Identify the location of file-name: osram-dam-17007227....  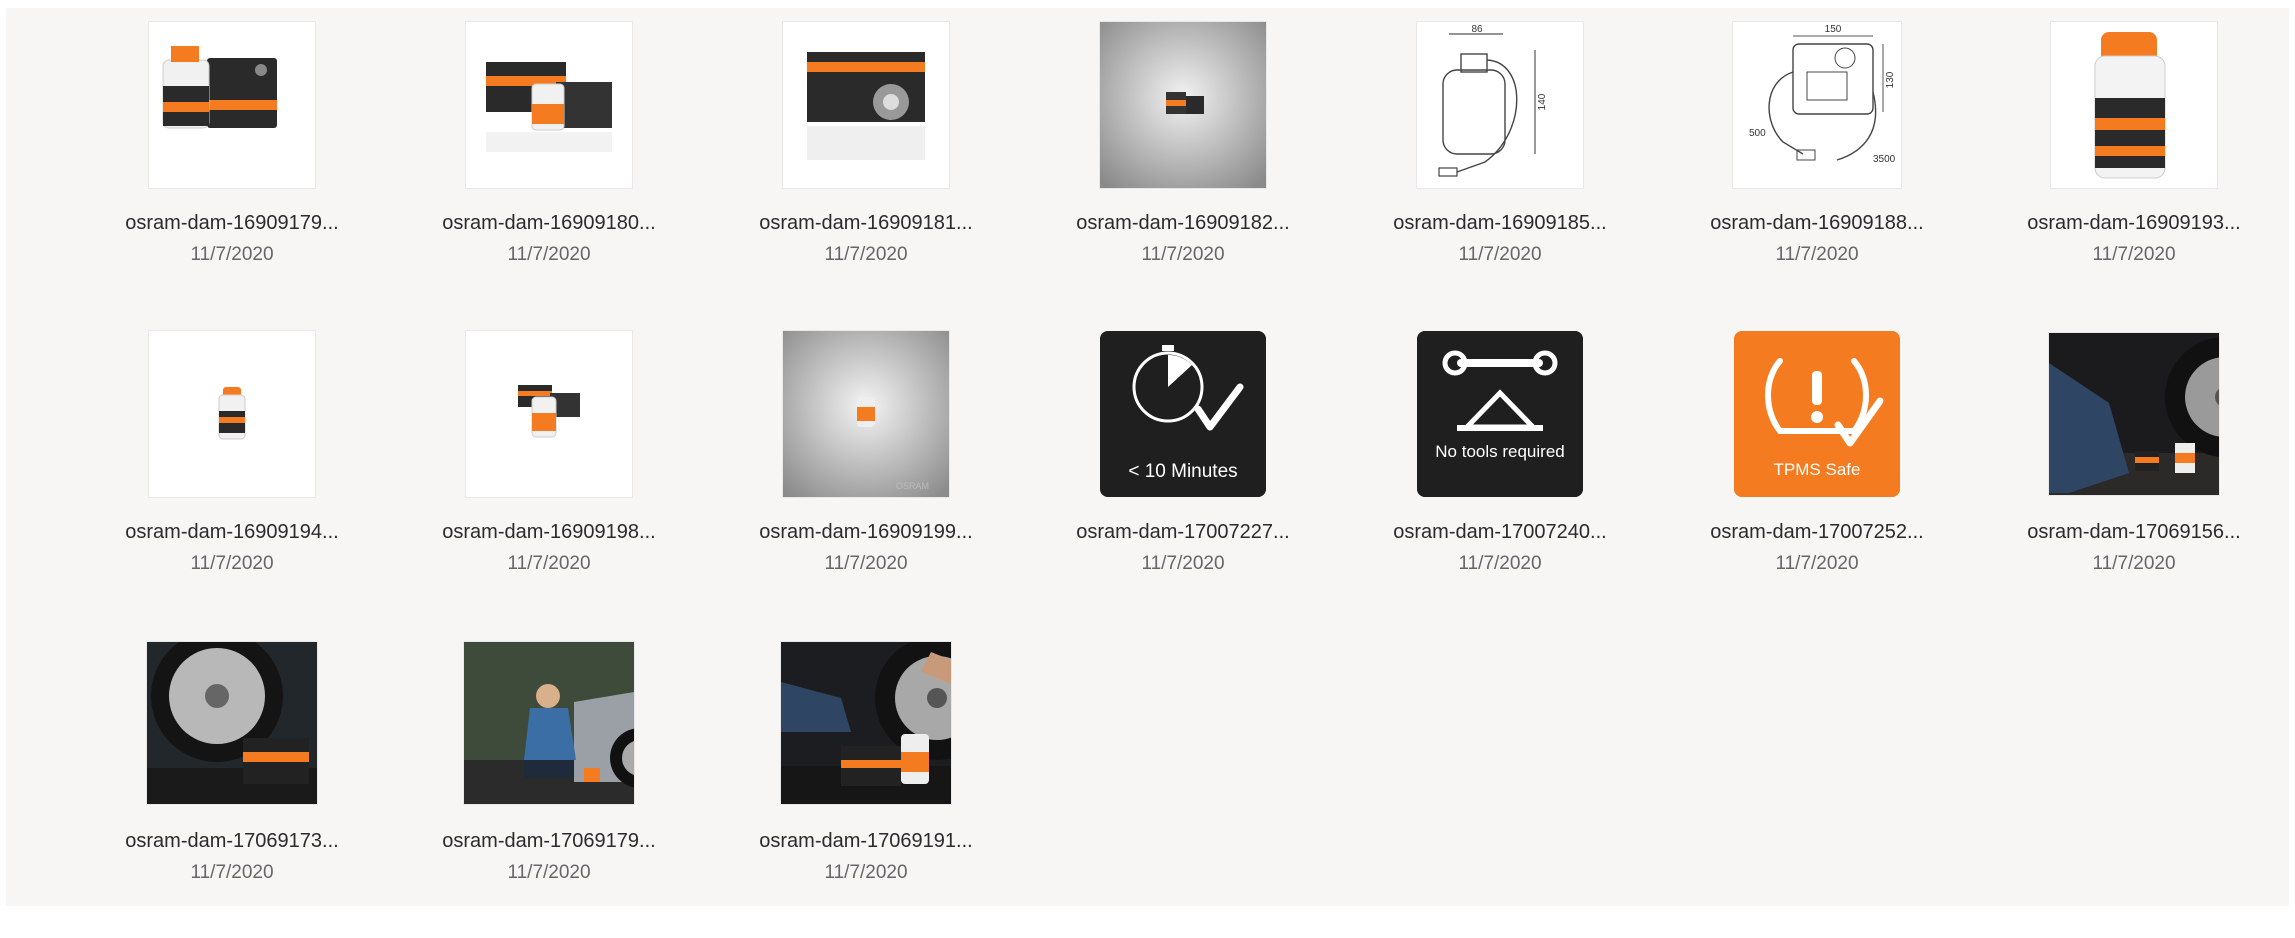
(1183, 532).